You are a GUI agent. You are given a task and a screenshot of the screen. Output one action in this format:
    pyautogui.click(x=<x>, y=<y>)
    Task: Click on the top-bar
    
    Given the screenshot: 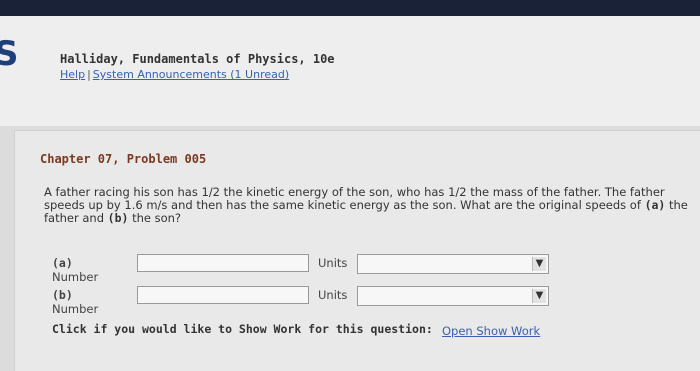 What is the action you would take?
    pyautogui.click(x=350, y=8)
    